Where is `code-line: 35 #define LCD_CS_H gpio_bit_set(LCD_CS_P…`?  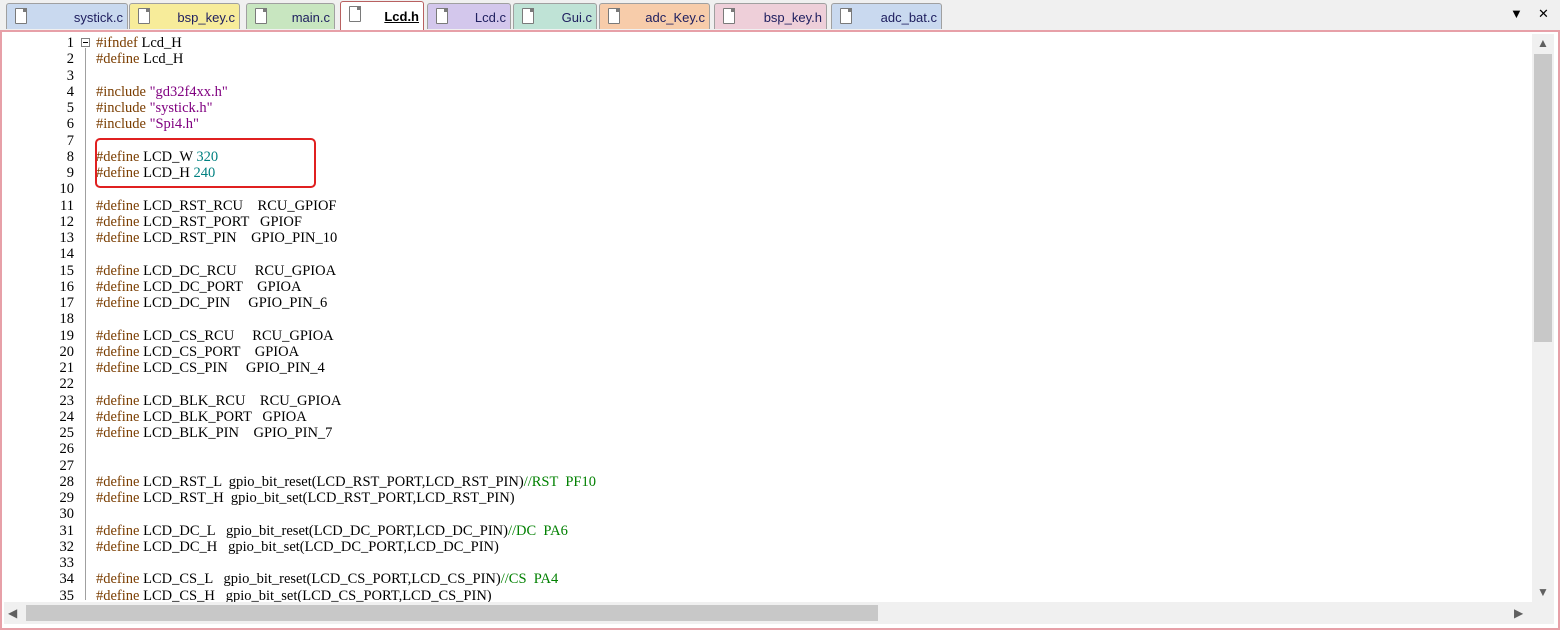
code-line: 35 #define LCD_CS_H gpio_bit_set(LCD_CS_P… is located at coordinates (768, 595).